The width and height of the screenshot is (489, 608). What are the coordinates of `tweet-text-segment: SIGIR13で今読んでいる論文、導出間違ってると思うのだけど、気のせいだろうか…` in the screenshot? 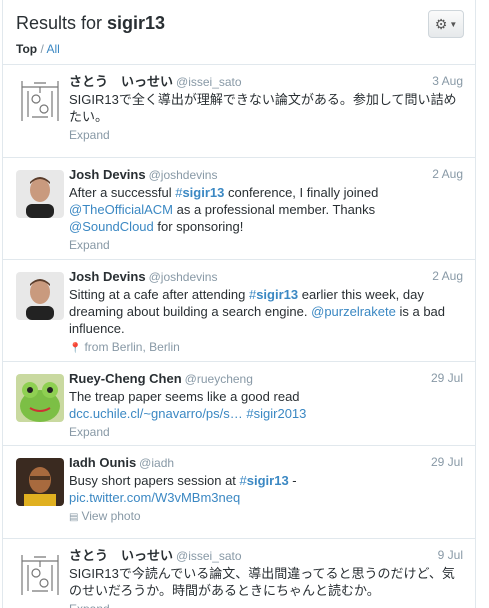 It's located at (262, 582).